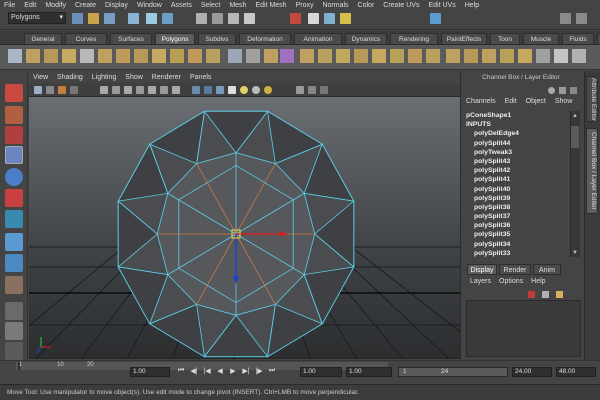  I want to click on checker-icon, so click(561, 56).